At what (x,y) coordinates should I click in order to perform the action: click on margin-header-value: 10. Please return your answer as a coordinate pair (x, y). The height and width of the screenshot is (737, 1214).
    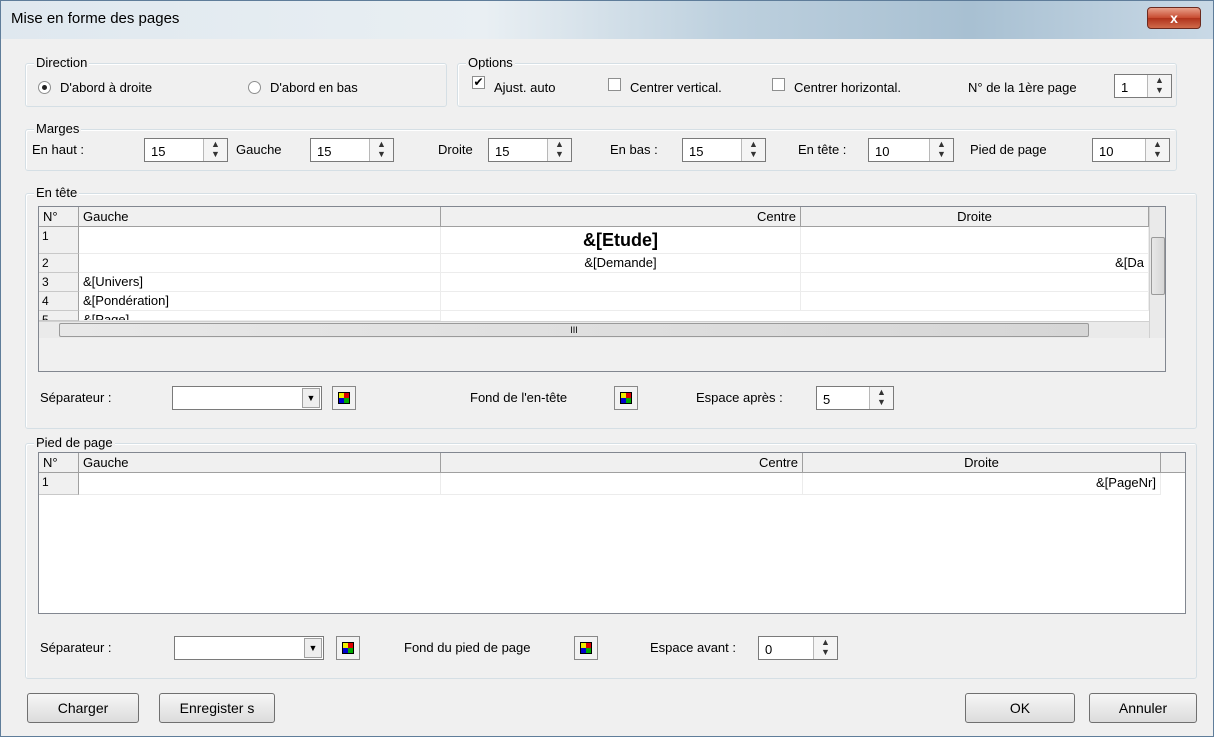
    Looking at the image, I should click on (882, 151).